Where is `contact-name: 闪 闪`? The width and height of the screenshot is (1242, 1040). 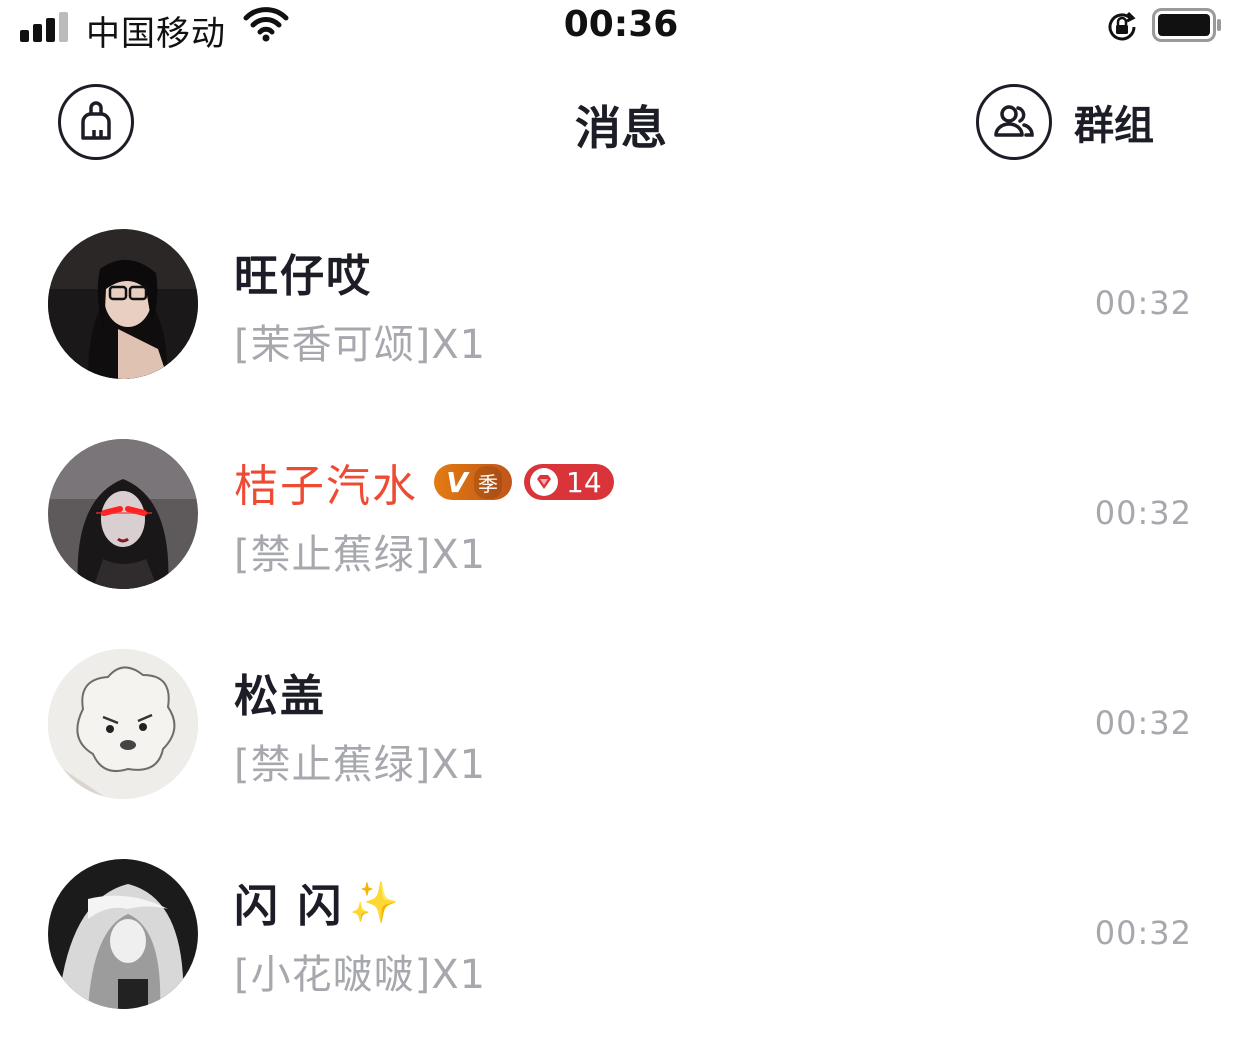
contact-name: 闪 闪 is located at coordinates (289, 906).